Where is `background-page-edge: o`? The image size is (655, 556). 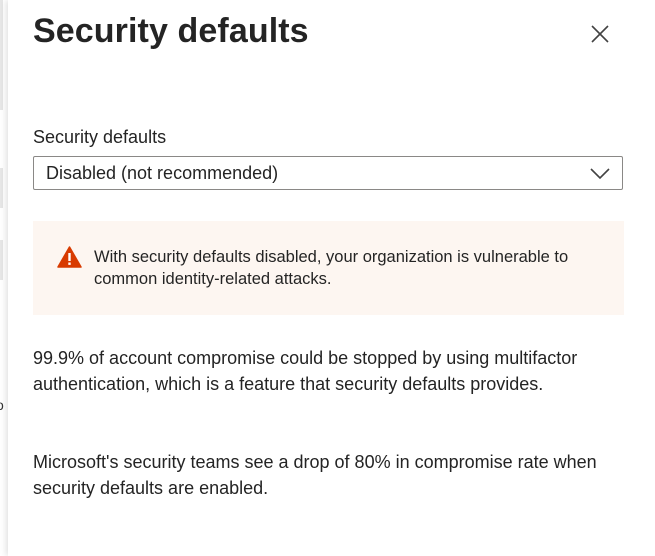 background-page-edge: o is located at coordinates (4, 278).